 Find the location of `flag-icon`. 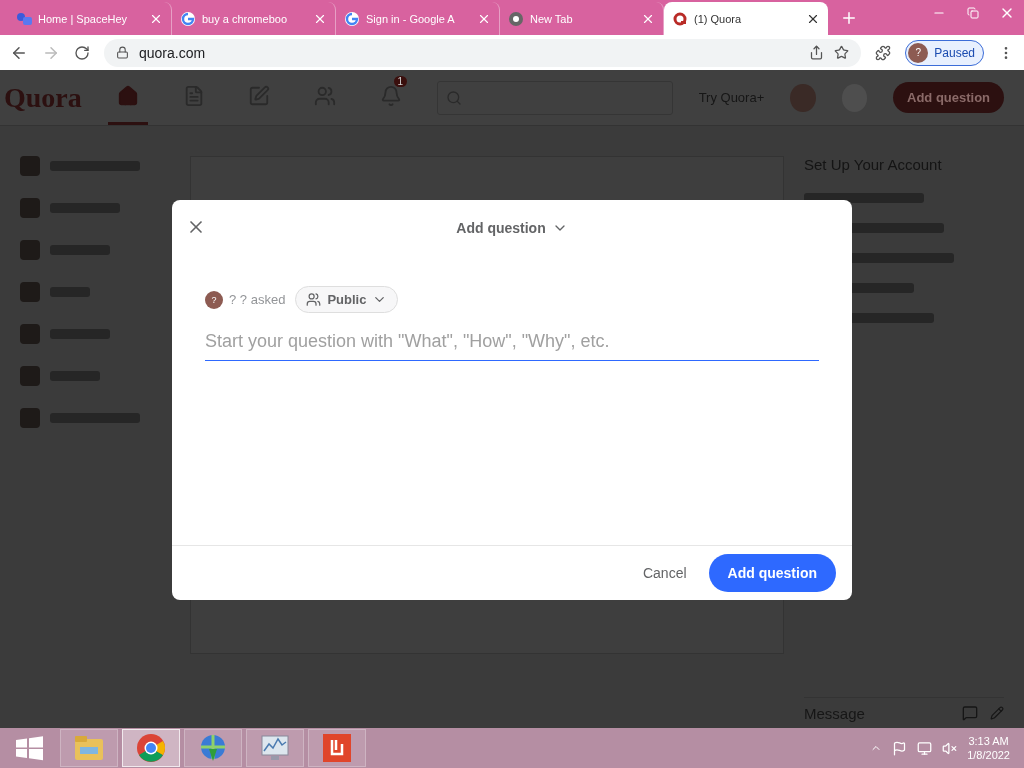

flag-icon is located at coordinates (900, 748).